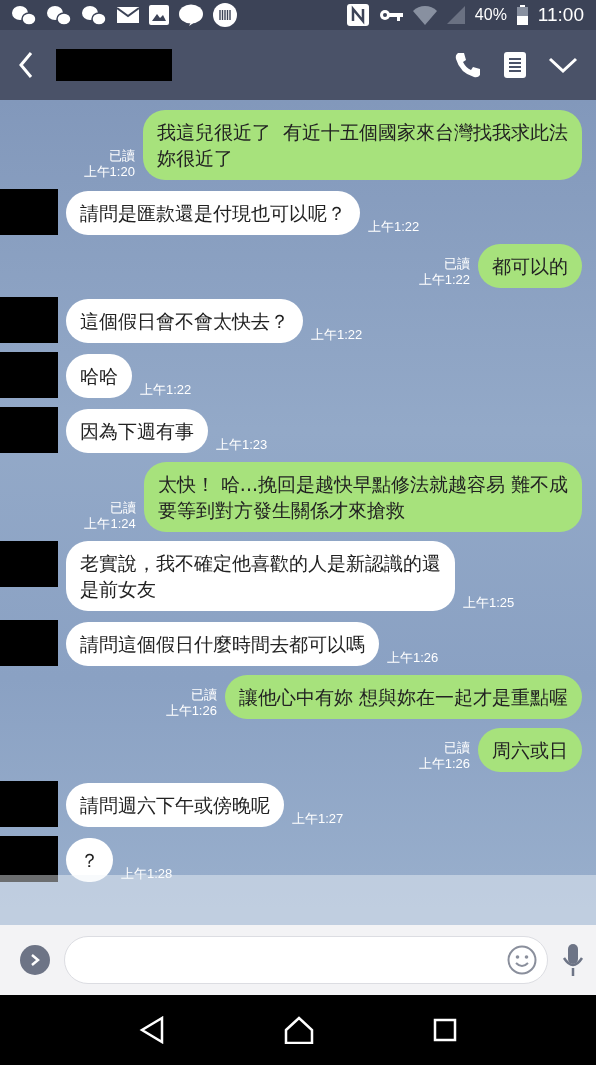 Image resolution: width=596 pixels, height=1065 pixels. Describe the element at coordinates (455, 15) in the screenshot. I see `signal-icon` at that location.